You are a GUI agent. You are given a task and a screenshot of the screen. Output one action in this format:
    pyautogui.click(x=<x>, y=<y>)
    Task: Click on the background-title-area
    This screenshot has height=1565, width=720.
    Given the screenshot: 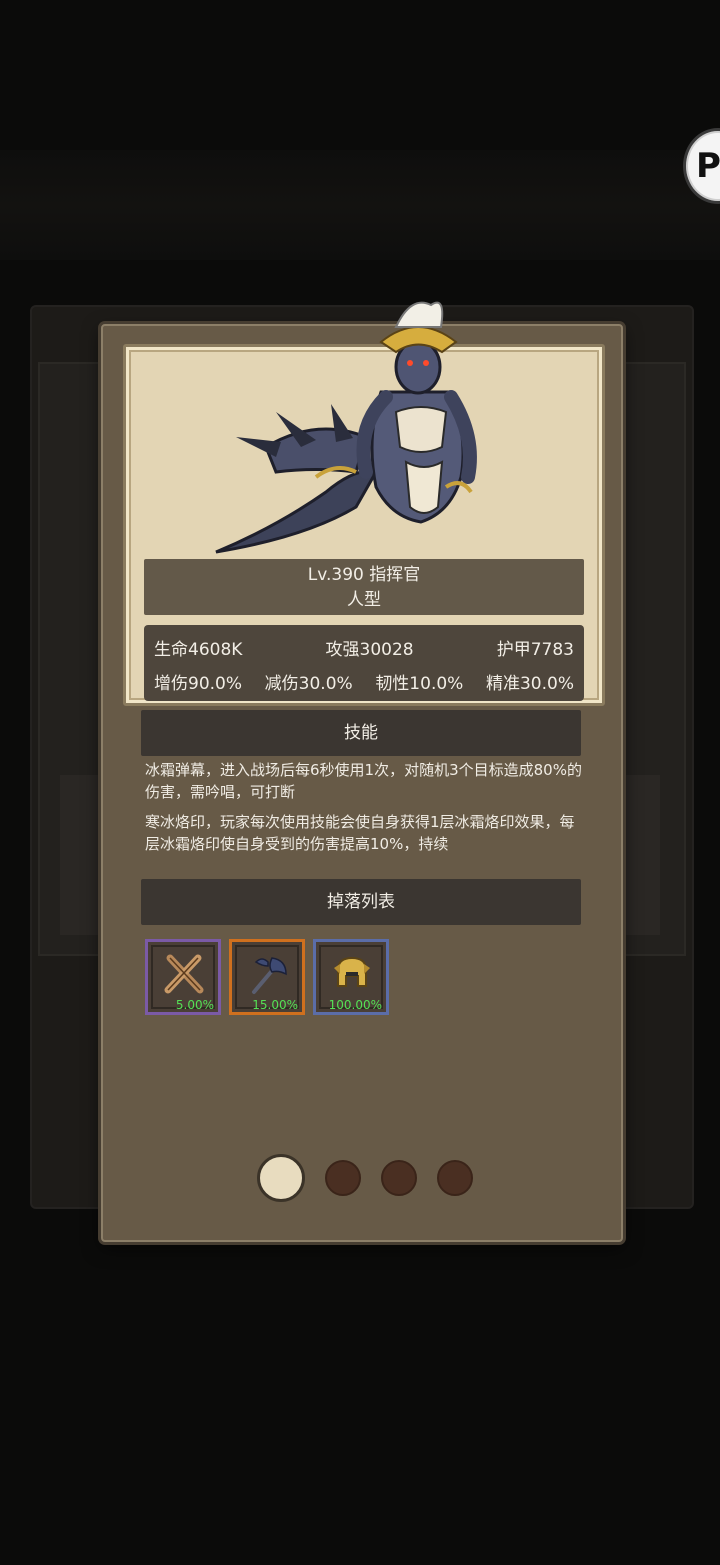 What is the action you would take?
    pyautogui.click(x=360, y=205)
    